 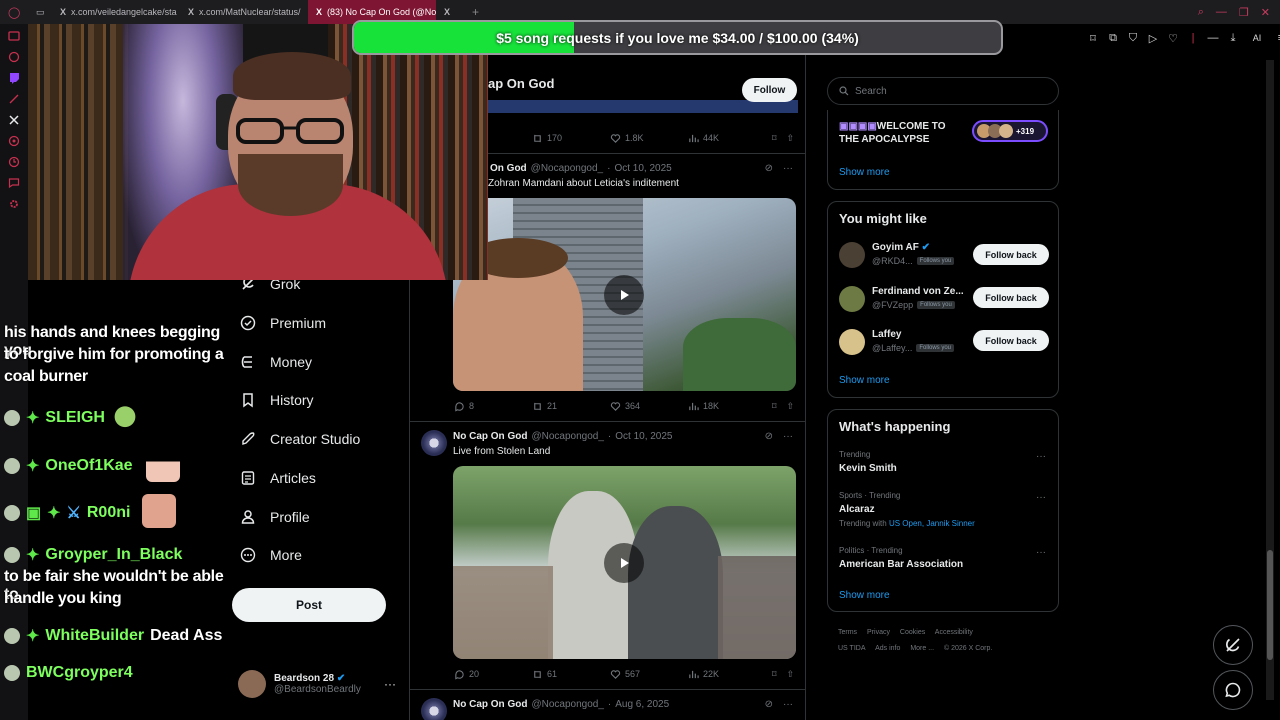 What do you see at coordinates (309, 605) in the screenshot?
I see `post-button: Post` at bounding box center [309, 605].